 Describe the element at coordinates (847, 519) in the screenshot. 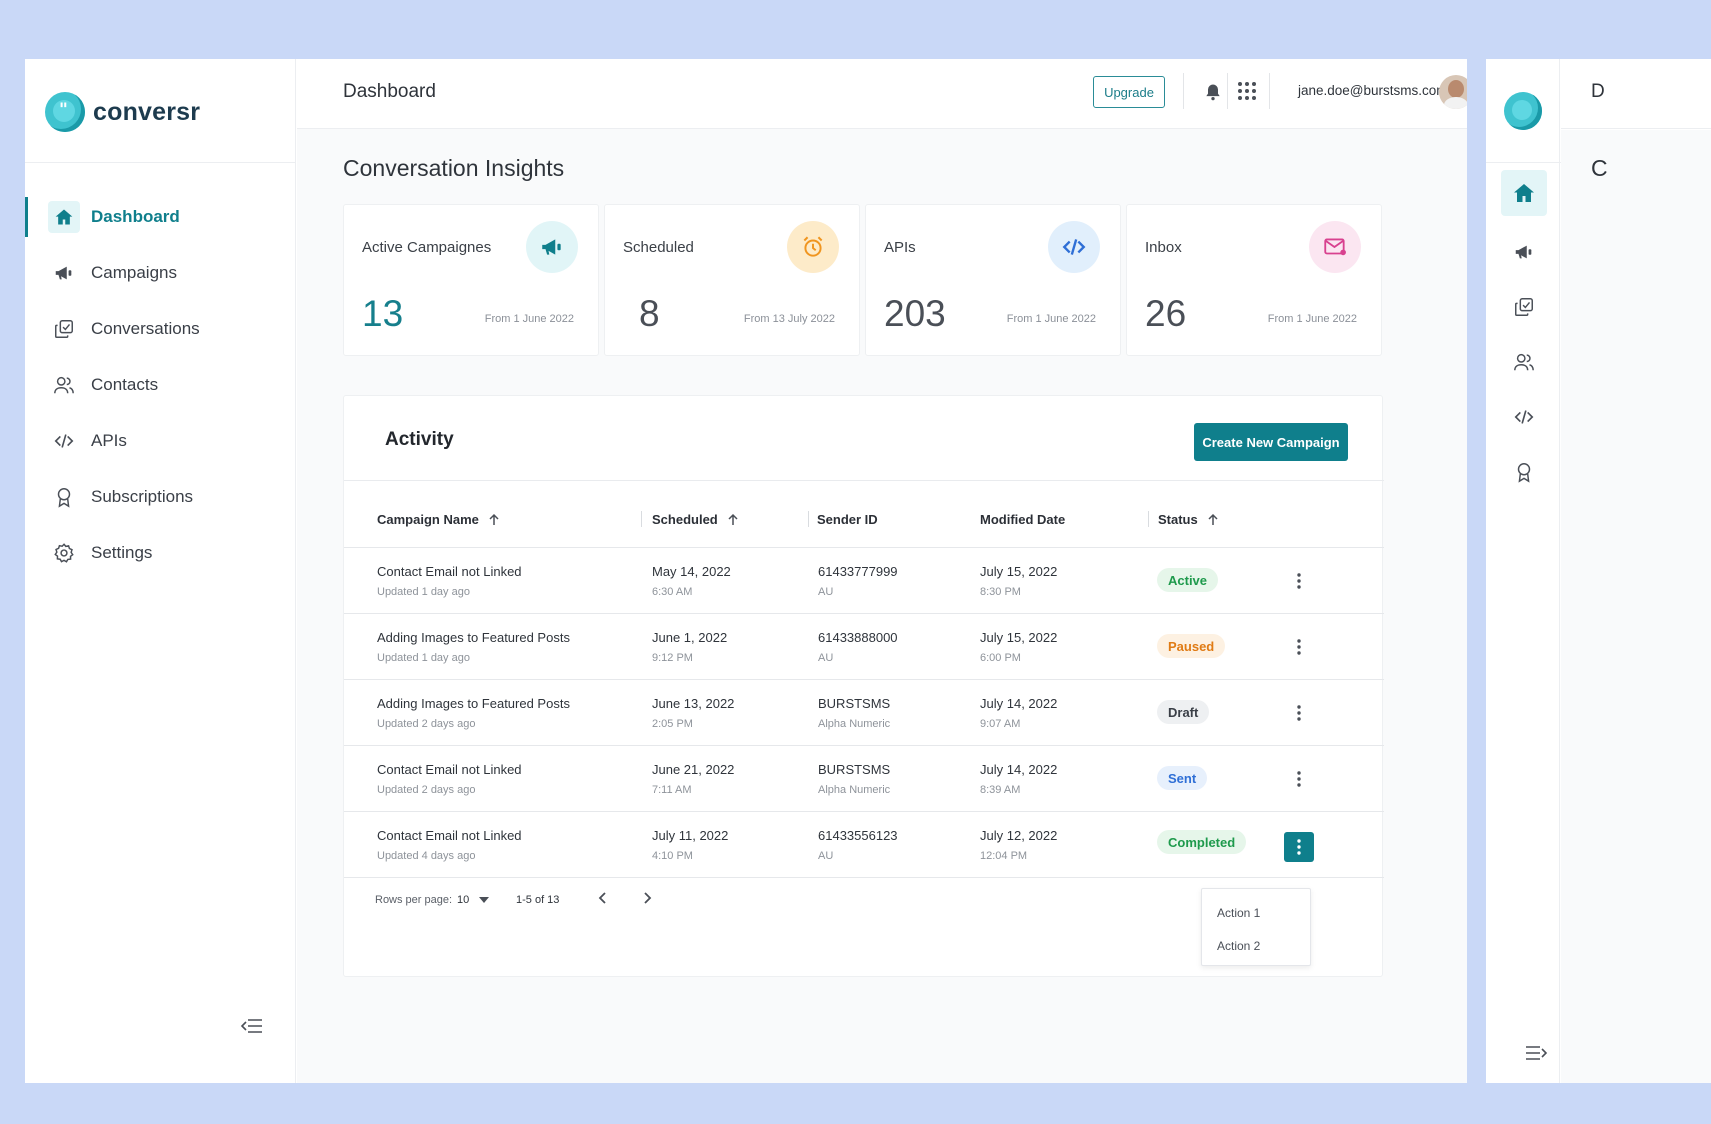

I see `column-header-sender-id: Sender ID` at that location.